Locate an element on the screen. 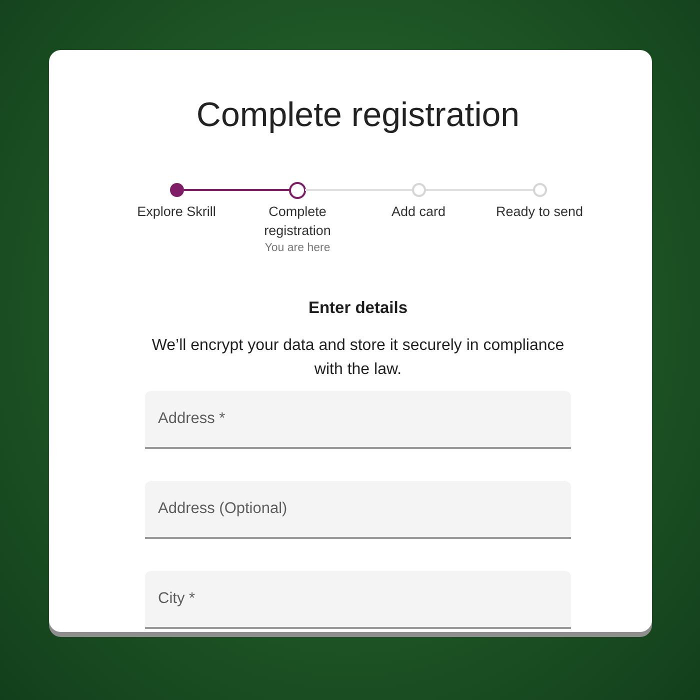 The height and width of the screenshot is (700, 700). input-field: Address (Optional) is located at coordinates (358, 510).